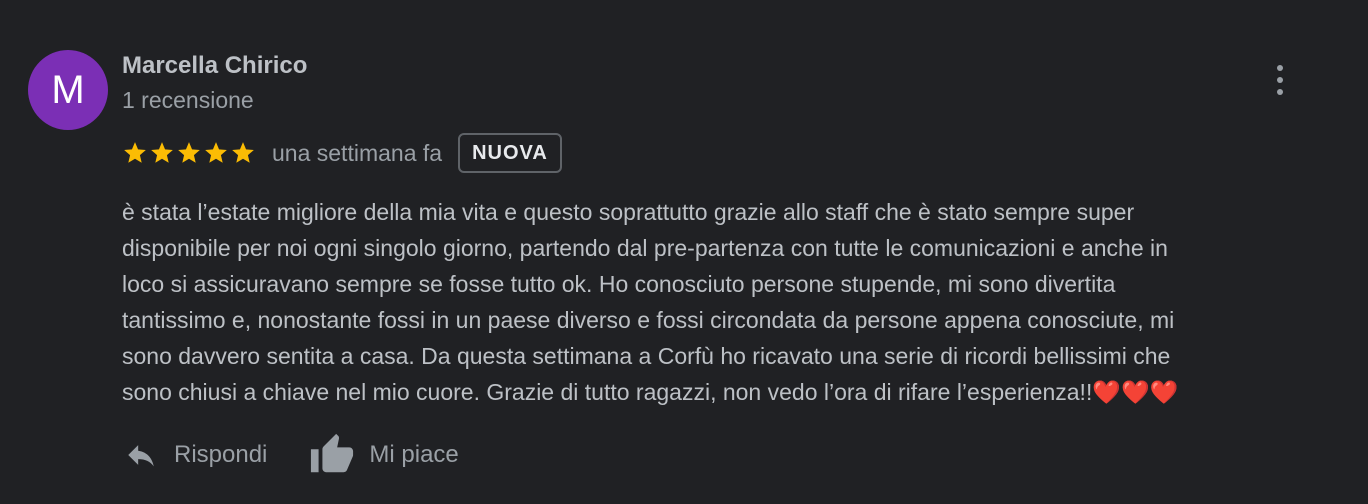 The width and height of the screenshot is (1368, 504). What do you see at coordinates (357, 152) in the screenshot?
I see `review-date: una settimana fa` at bounding box center [357, 152].